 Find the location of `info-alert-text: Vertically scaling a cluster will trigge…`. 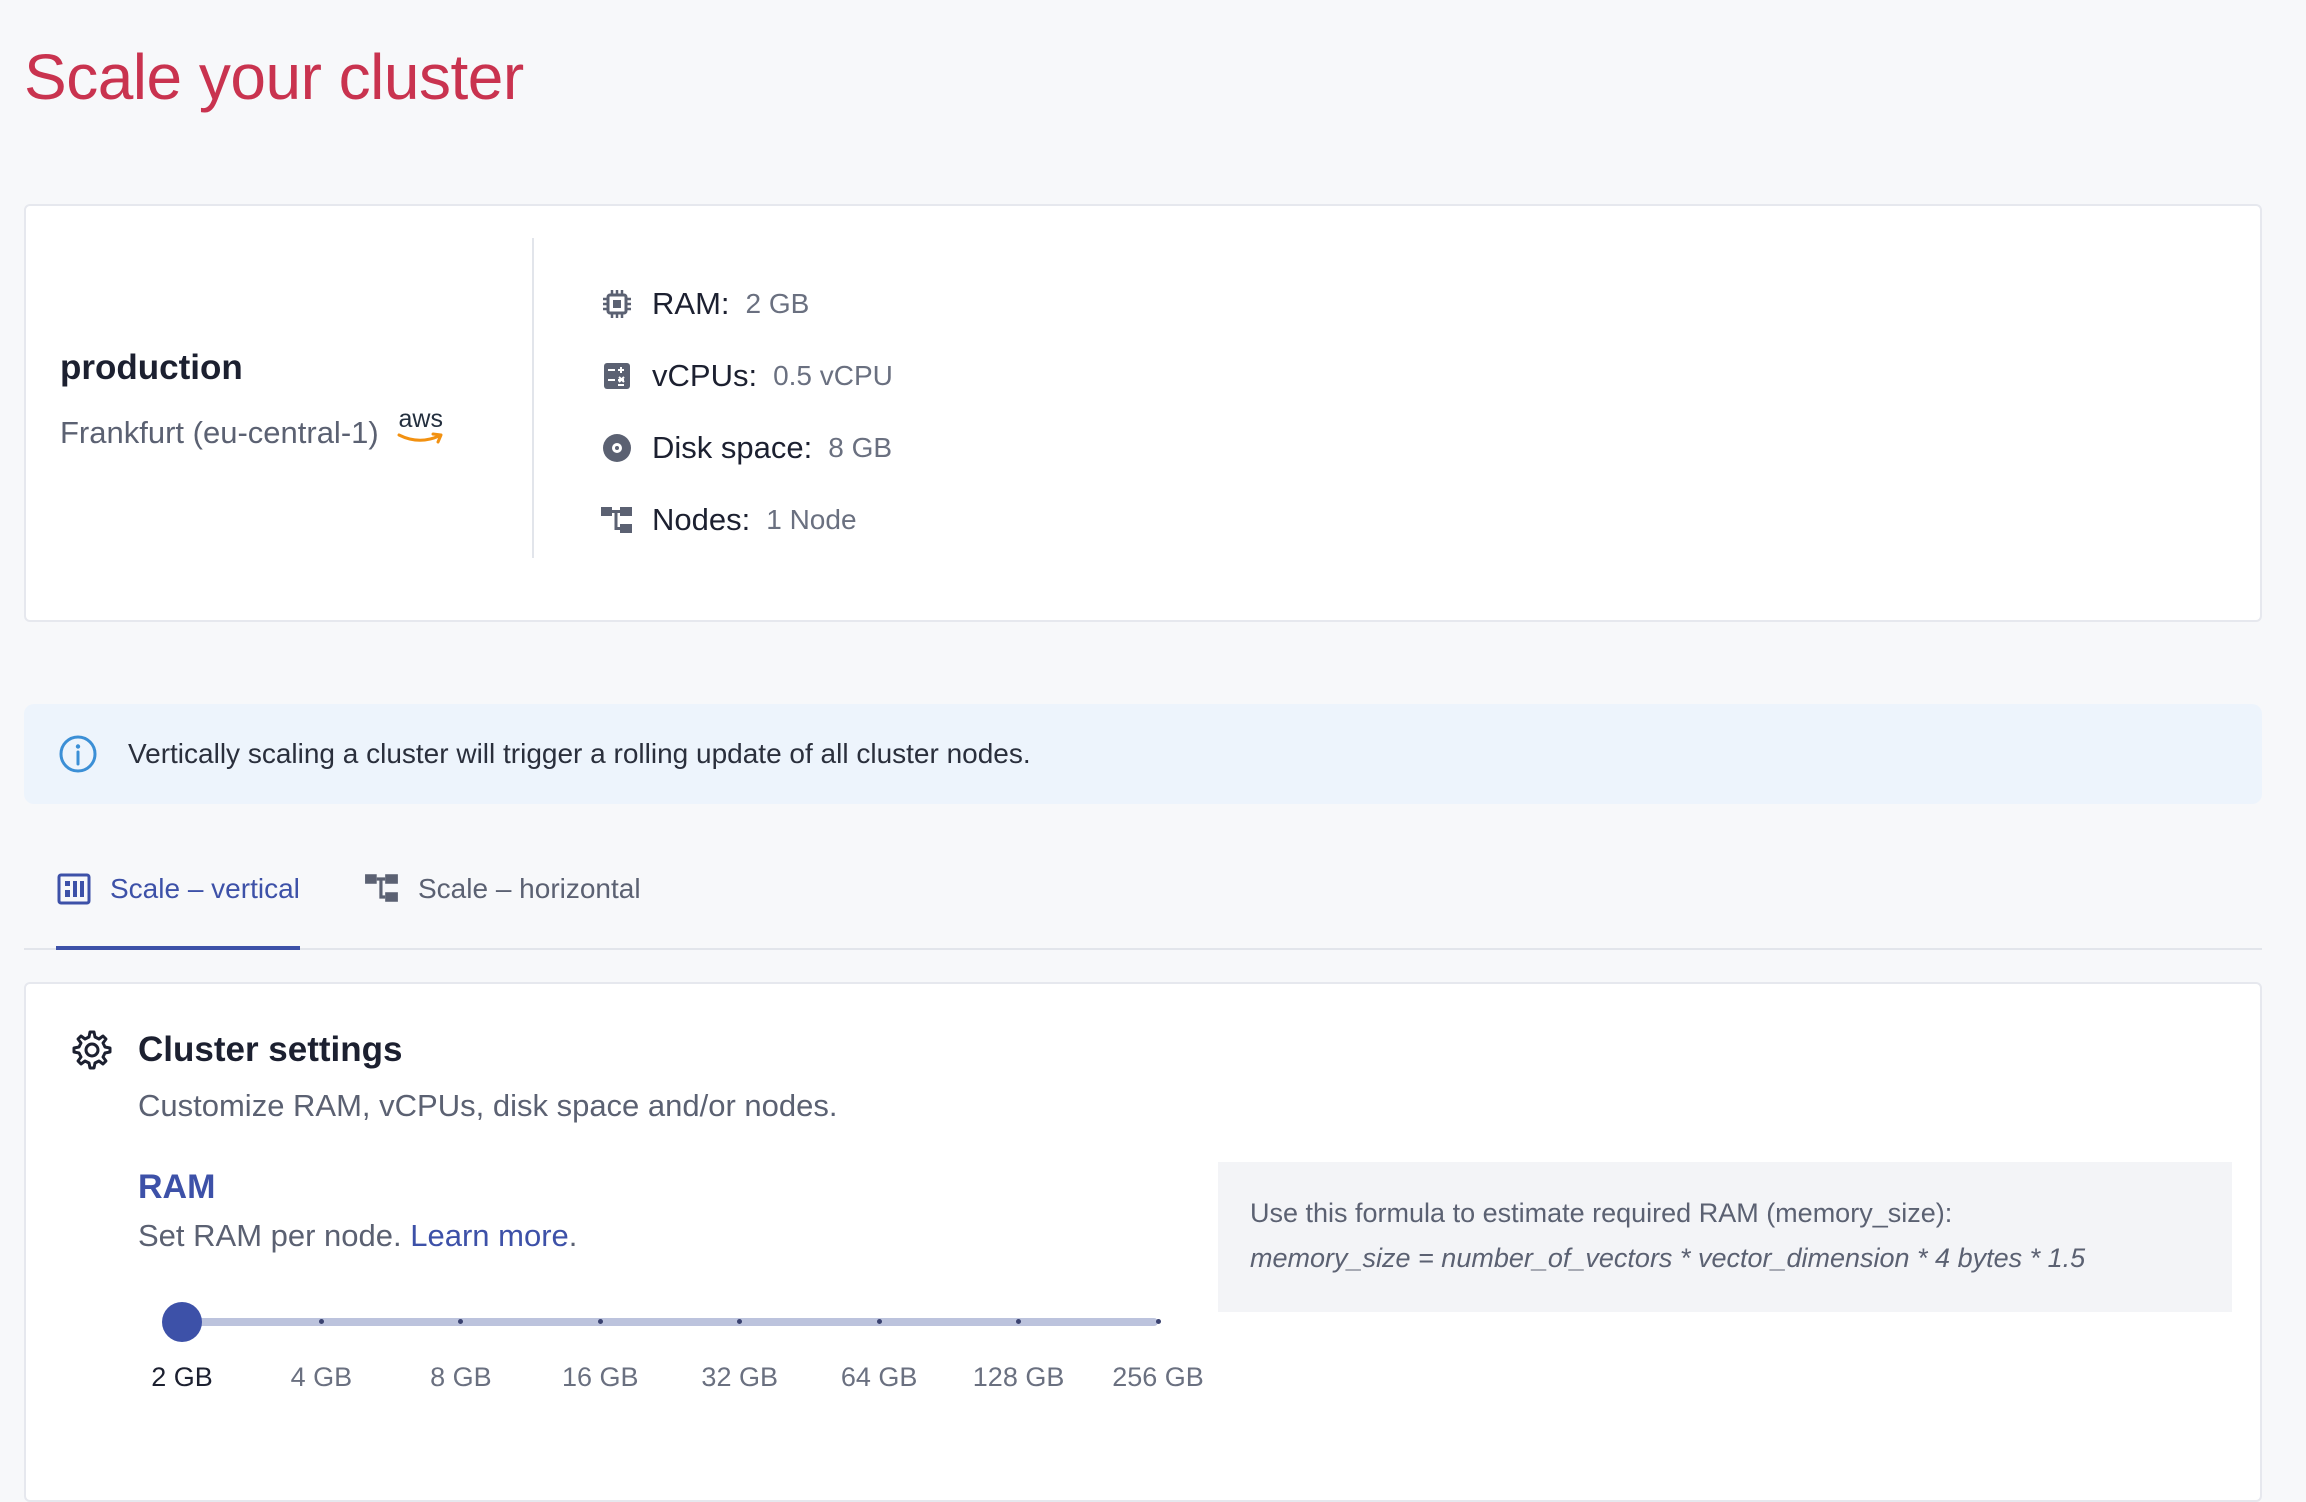

info-alert-text: Vertically scaling a cluster will trigge… is located at coordinates (579, 753).